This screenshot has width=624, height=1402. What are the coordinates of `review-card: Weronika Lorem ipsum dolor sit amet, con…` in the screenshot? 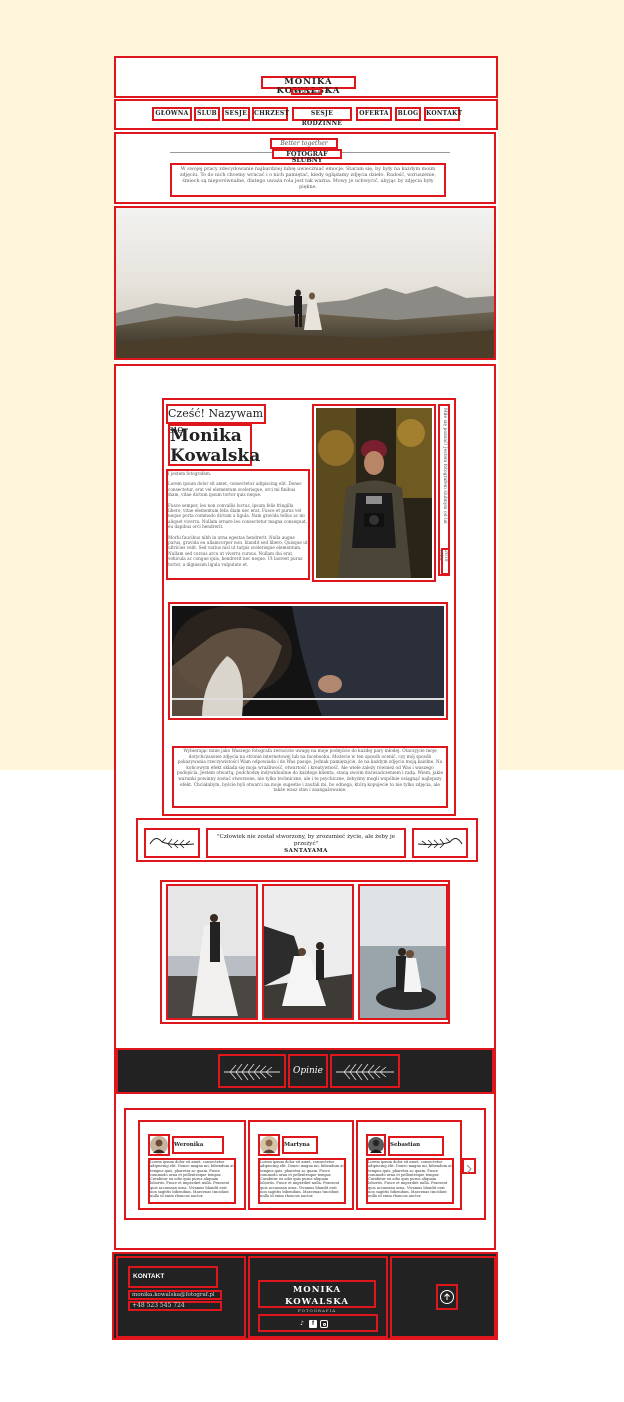 It's located at (192, 1165).